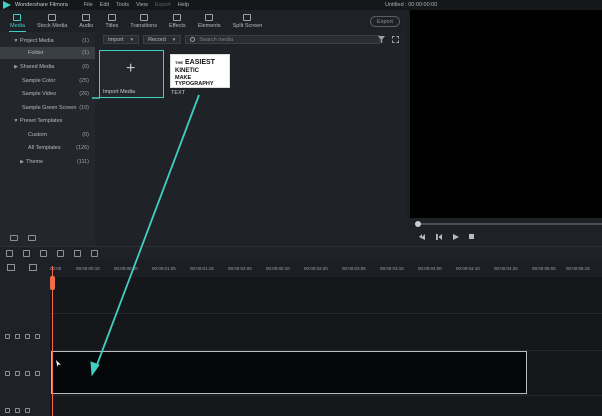 The width and height of the screenshot is (602, 416). Describe the element at coordinates (162, 39) in the screenshot. I see `record-dropdown: Record ▼` at that location.